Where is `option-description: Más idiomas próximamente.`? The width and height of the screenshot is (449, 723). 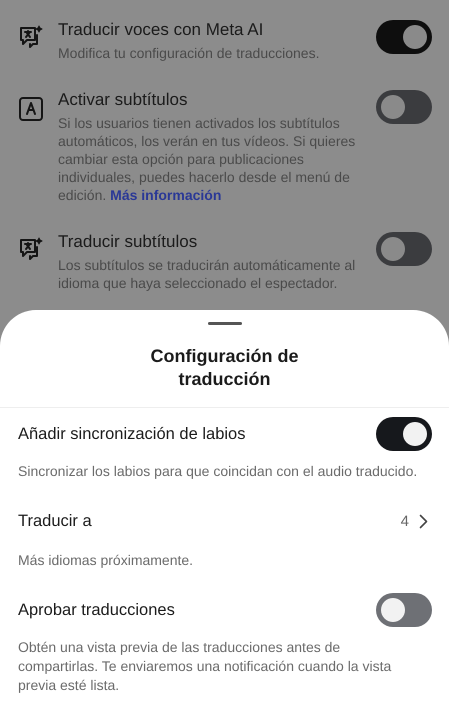 option-description: Más idiomas próximamente. is located at coordinates (105, 560).